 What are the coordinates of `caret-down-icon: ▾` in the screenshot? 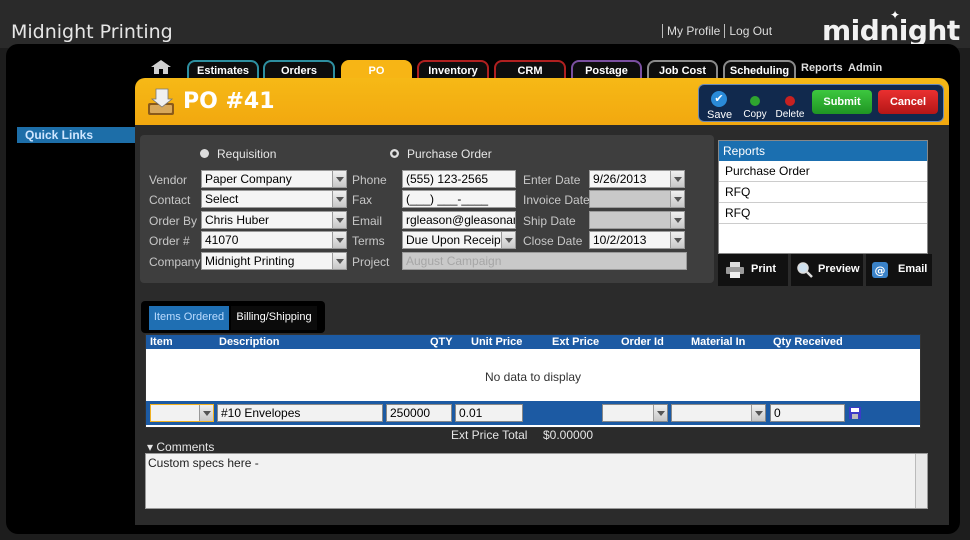 It's located at (150, 447).